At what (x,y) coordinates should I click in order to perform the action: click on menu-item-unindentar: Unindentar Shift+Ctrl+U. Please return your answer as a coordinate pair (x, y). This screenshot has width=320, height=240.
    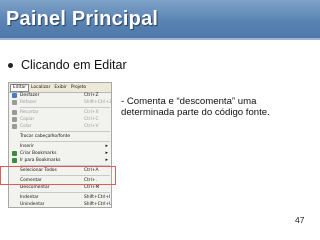
    Looking at the image, I should click on (61, 204).